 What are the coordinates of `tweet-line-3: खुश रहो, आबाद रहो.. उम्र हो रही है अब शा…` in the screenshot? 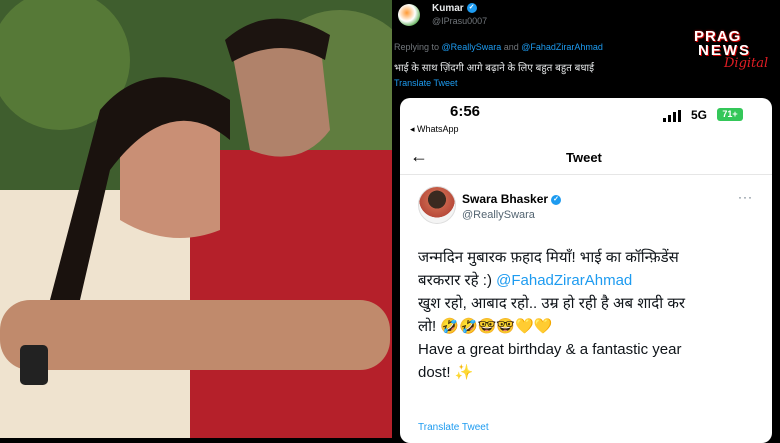 It's located at (551, 303).